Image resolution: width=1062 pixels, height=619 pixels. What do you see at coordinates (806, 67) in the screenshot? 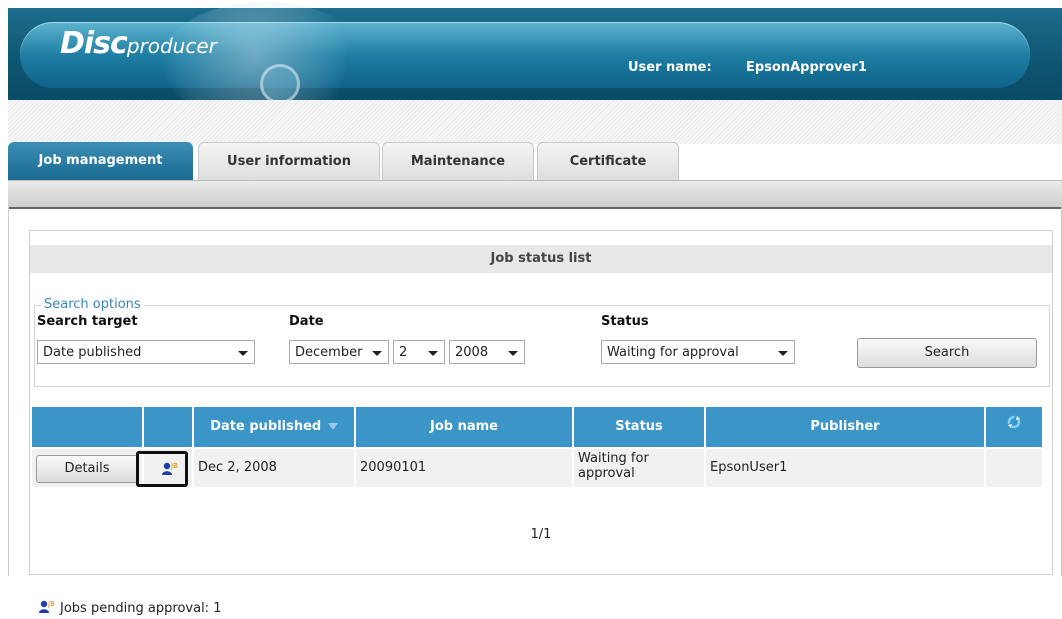
I see `user-name-value: EpsonApprover1` at bounding box center [806, 67].